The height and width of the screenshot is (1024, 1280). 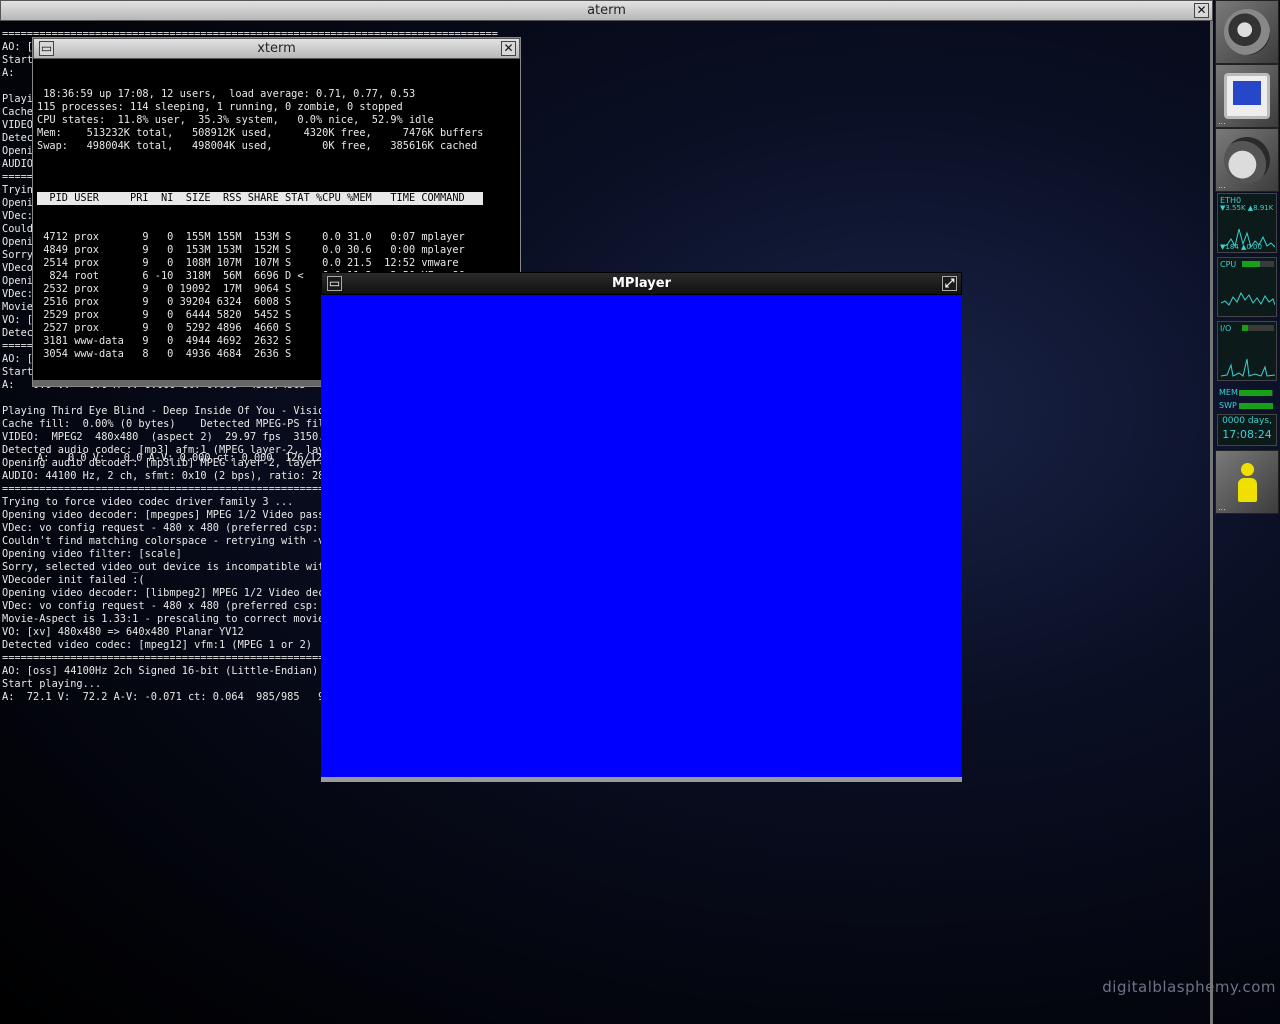 I want to click on aterm-titlebar: aterm ✕, so click(x=606, y=10).